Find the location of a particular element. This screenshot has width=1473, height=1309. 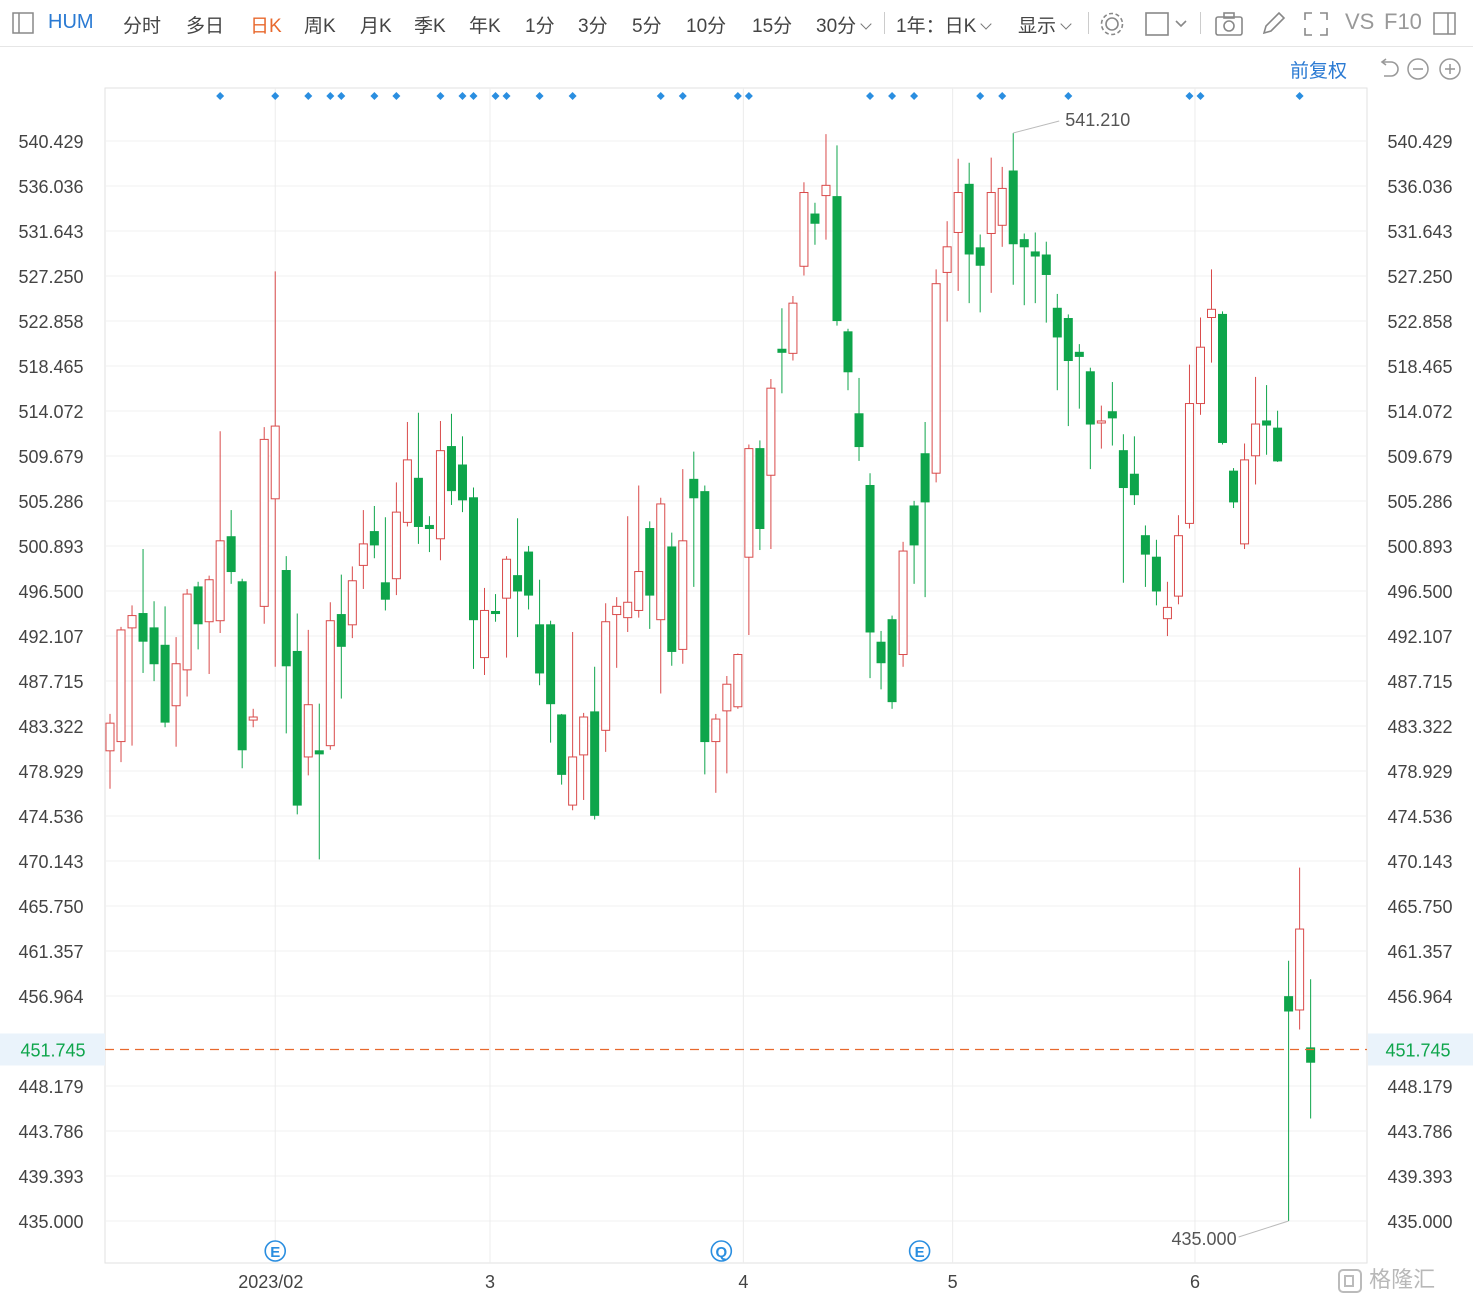

camera-icon is located at coordinates (1230, 26).